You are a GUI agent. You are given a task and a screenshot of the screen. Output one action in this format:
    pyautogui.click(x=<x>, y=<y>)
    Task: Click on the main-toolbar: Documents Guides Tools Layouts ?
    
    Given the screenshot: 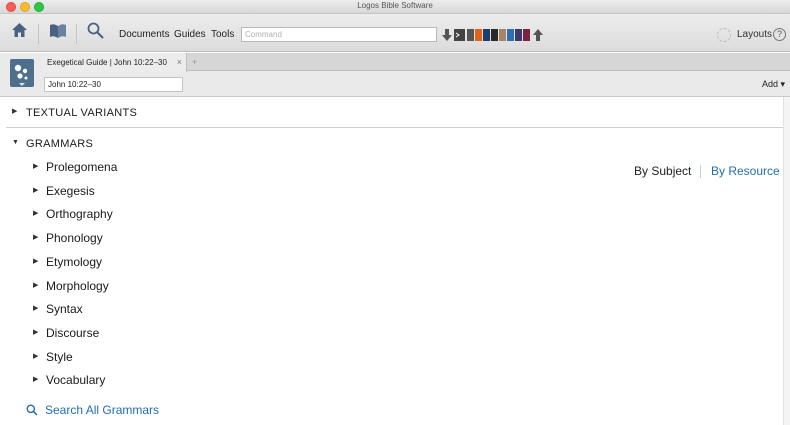 What is the action you would take?
    pyautogui.click(x=395, y=33)
    